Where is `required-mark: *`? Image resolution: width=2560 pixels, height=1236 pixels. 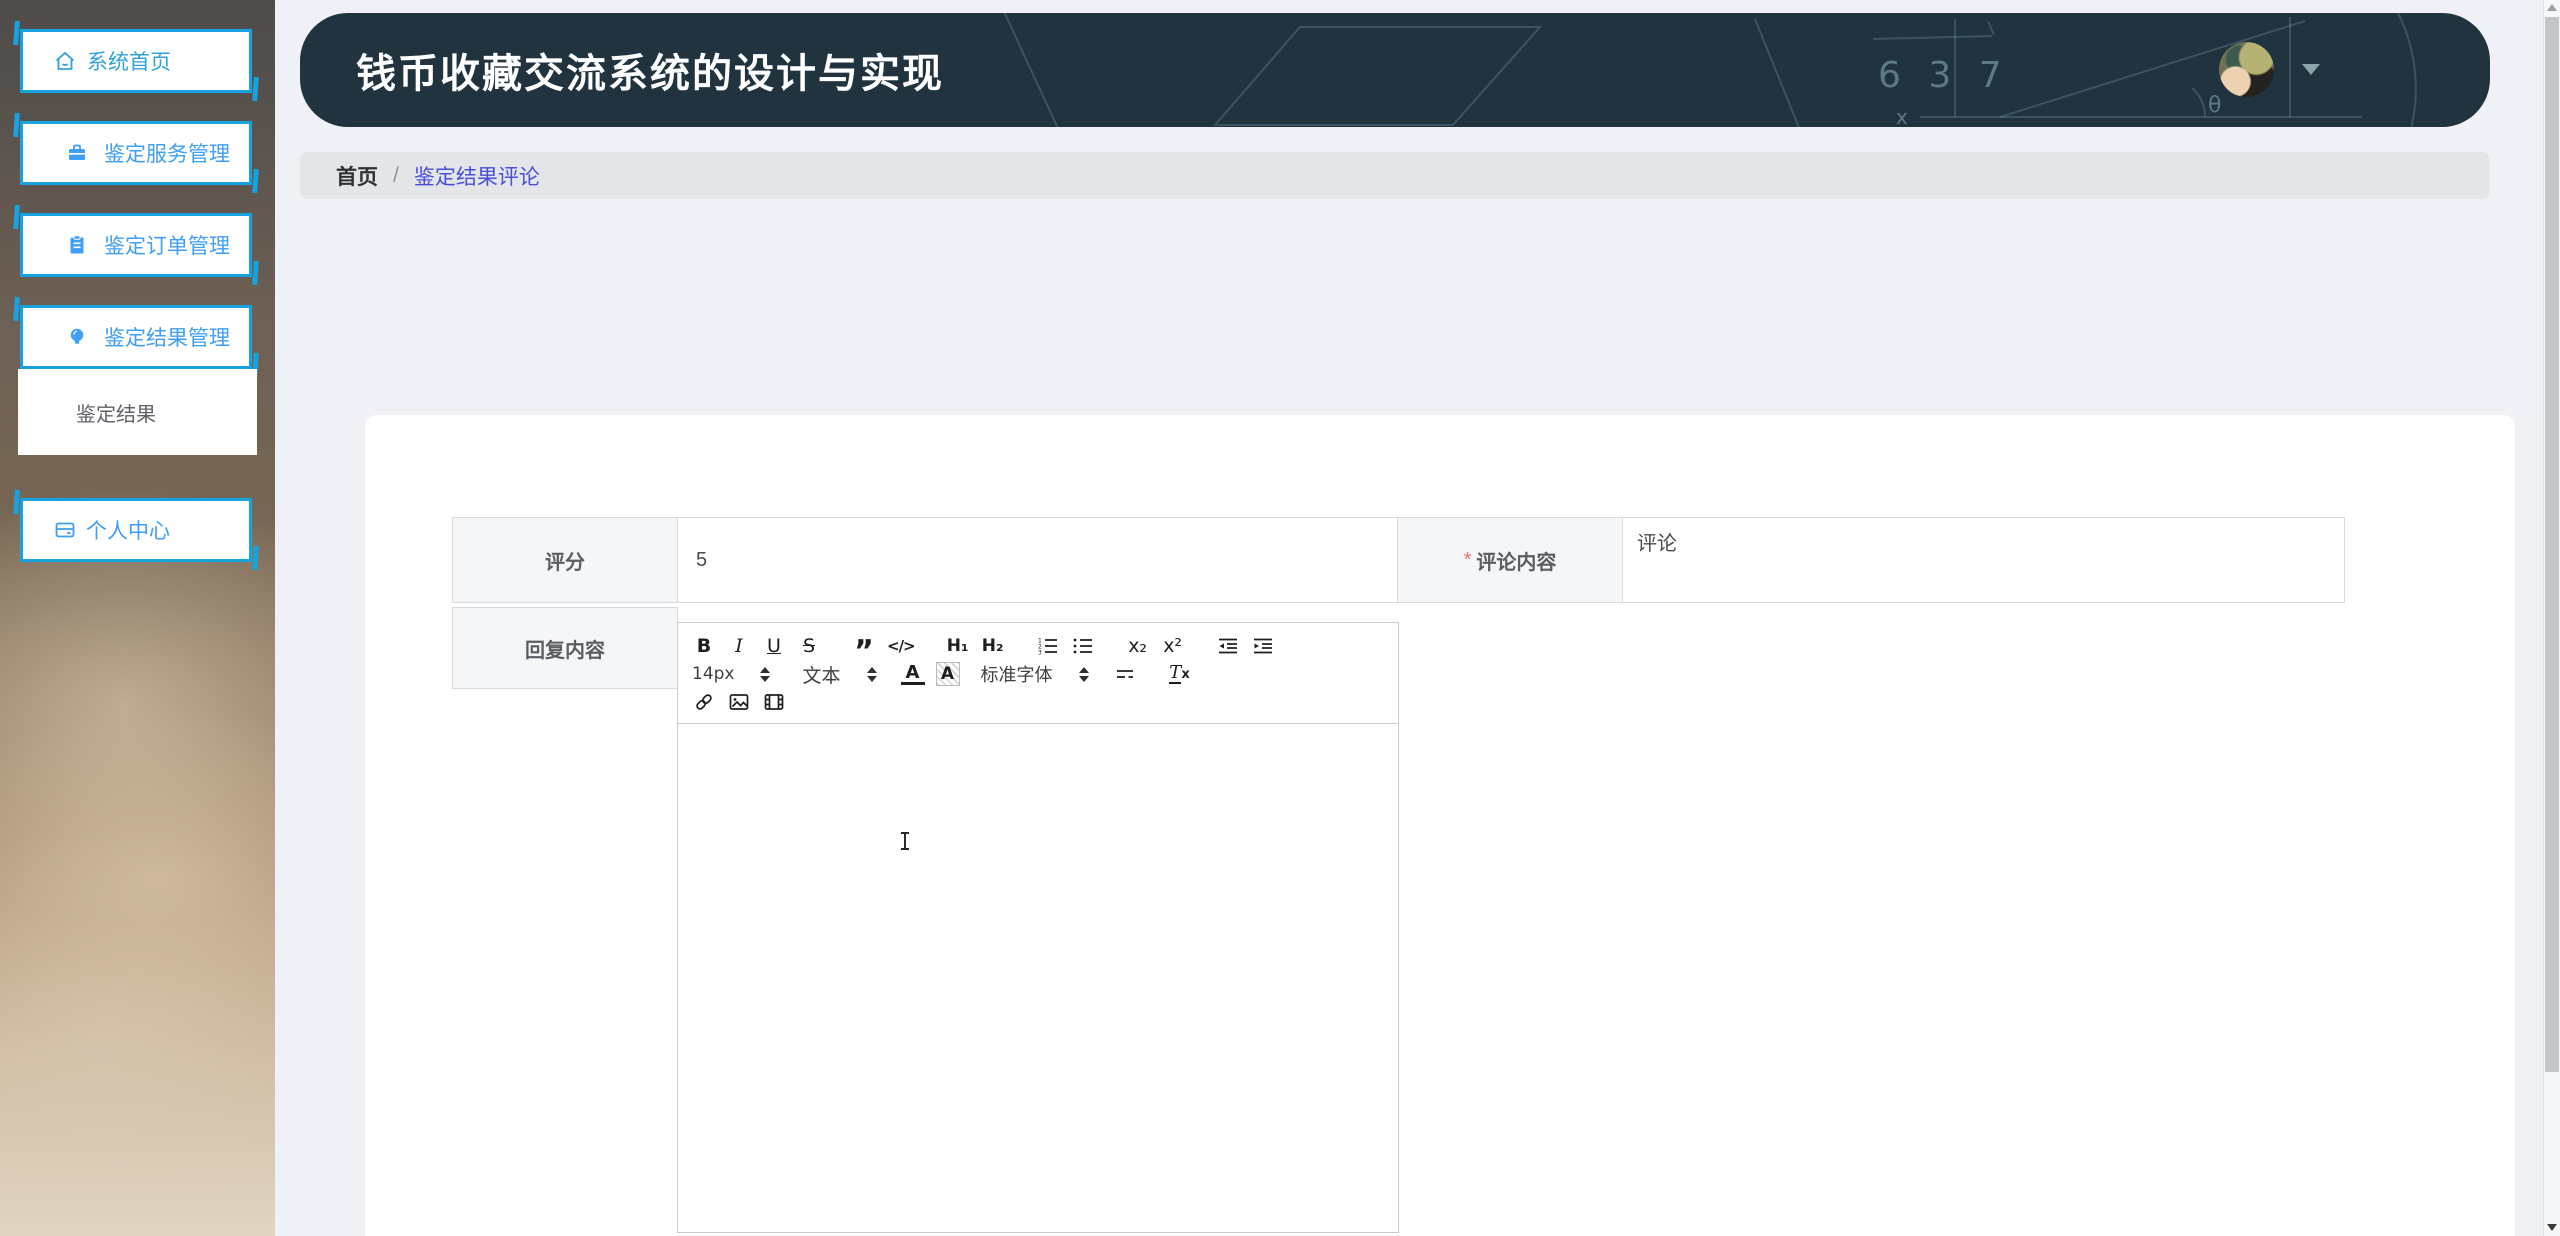
required-mark: * is located at coordinates (1467, 559).